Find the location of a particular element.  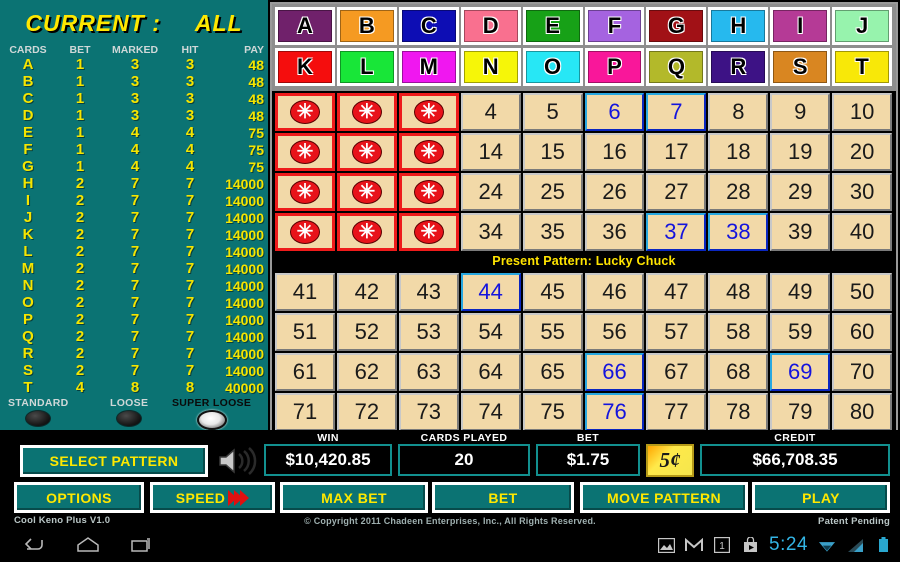

card-tile-D: D is located at coordinates (490, 26).